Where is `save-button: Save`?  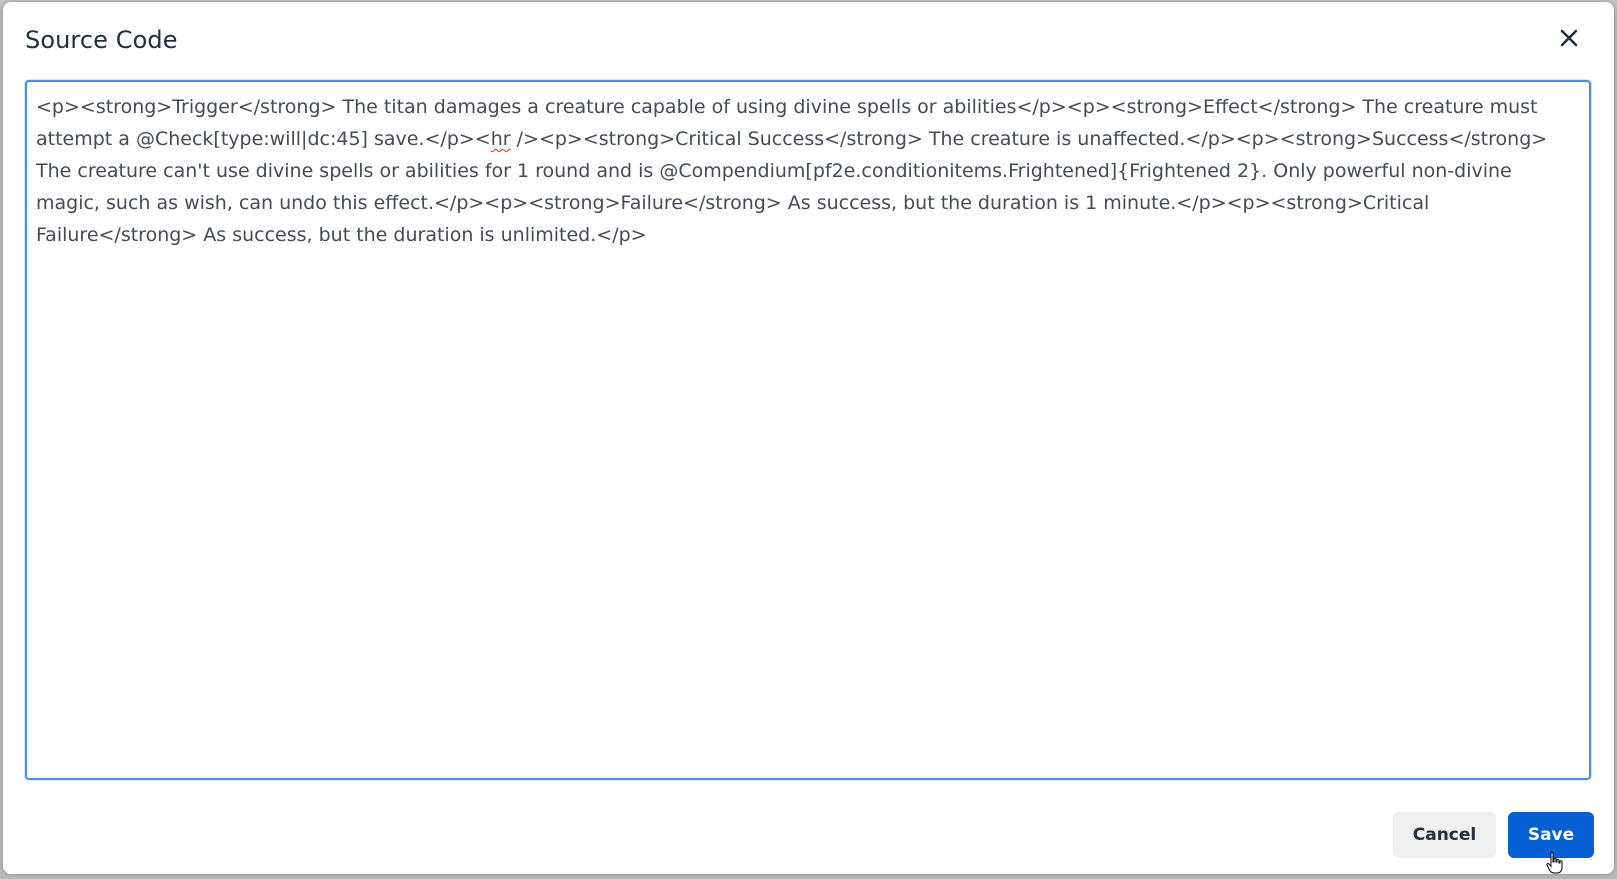
save-button: Save is located at coordinates (1551, 835).